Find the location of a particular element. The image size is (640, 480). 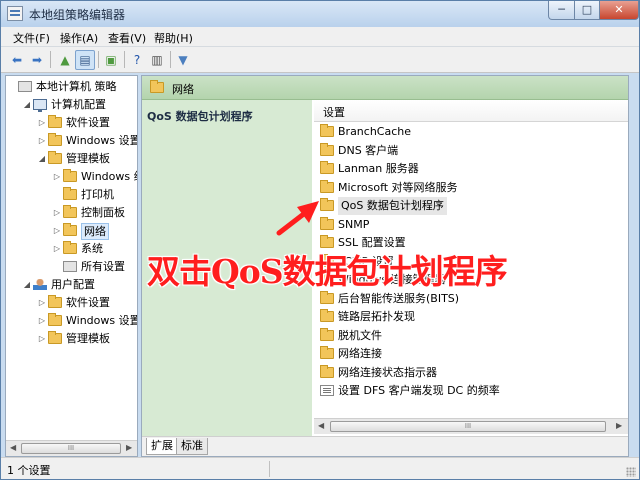

tree-item: ◢ 管理模板 is located at coordinates (71, 159).